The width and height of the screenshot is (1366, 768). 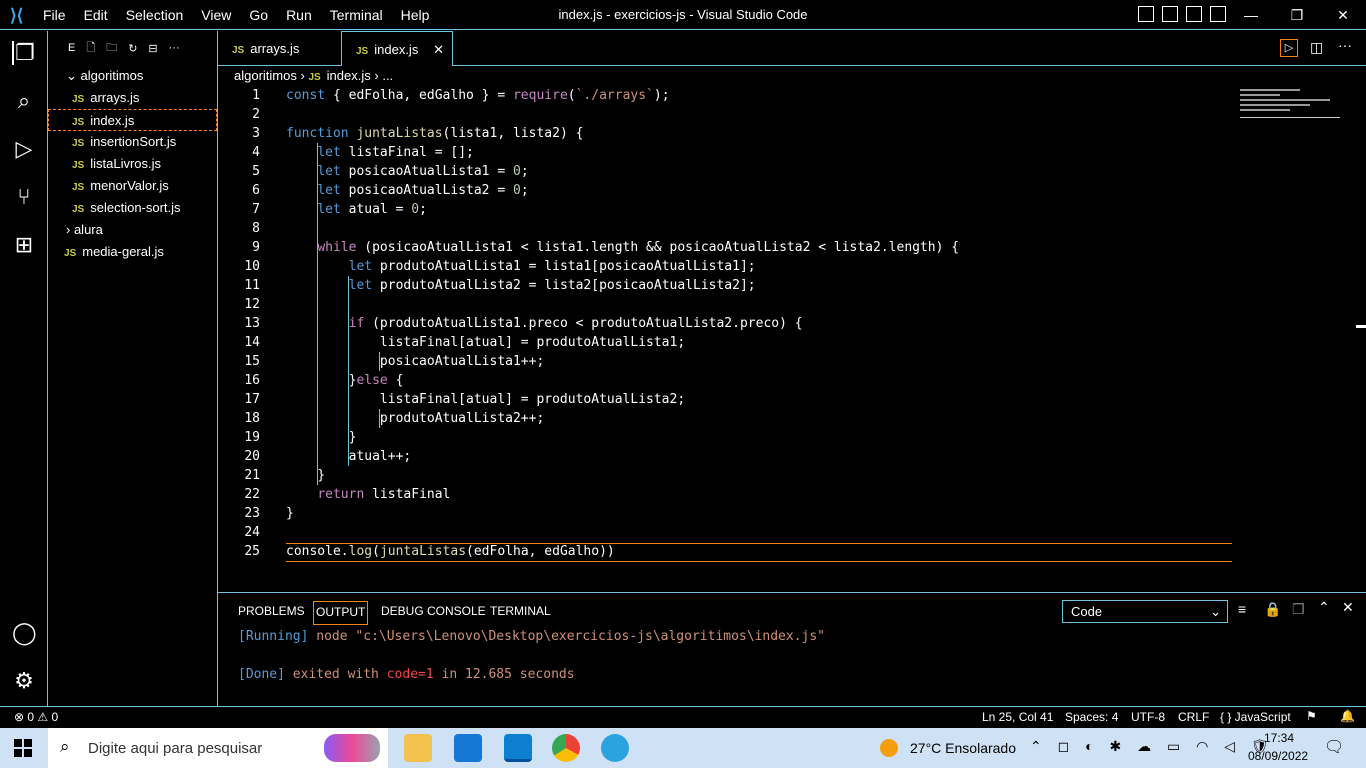 What do you see at coordinates (1316, 47) in the screenshot?
I see `split-editor-icon: ◫` at bounding box center [1316, 47].